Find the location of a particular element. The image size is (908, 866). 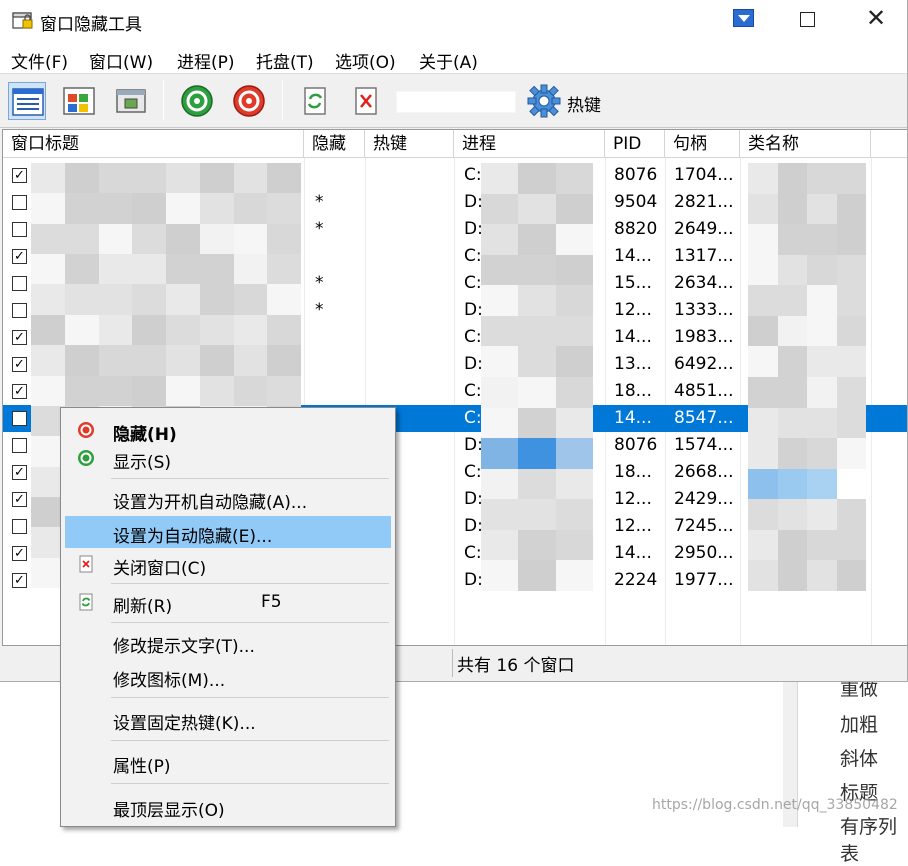

menu-window: 窗口(W) is located at coordinates (121, 60).